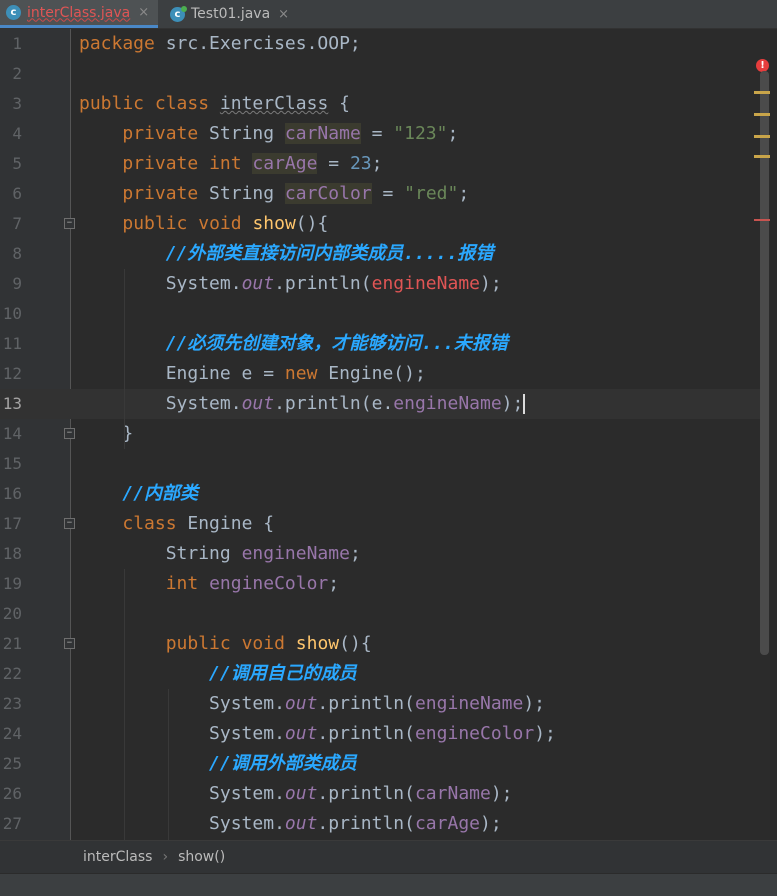 This screenshot has height=896, width=777. I want to click on line-number: 10, so click(12, 313).